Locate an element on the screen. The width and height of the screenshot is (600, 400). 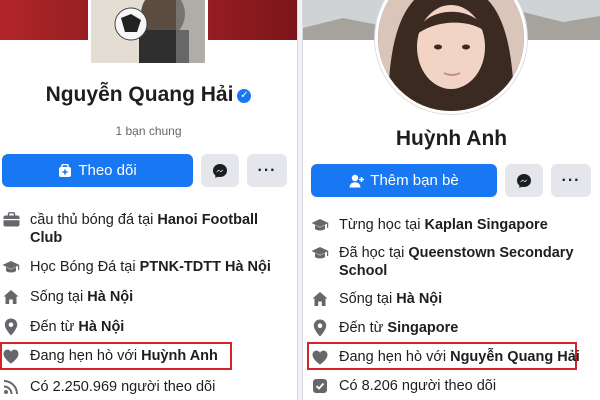
info-row-label: cầu thủ bóng đá tại is located at coordinates (94, 220).